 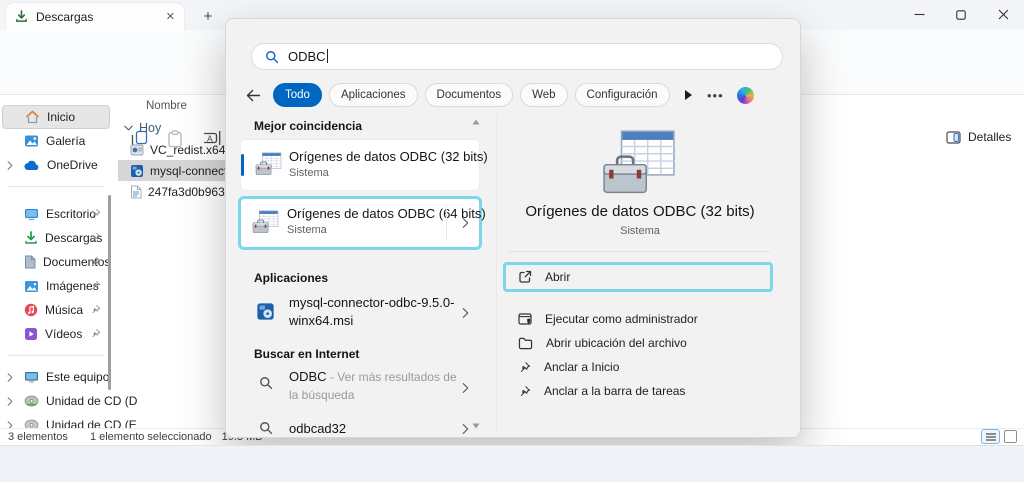 What do you see at coordinates (525, 319) in the screenshot?
I see `run-as-admin-icon` at bounding box center [525, 319].